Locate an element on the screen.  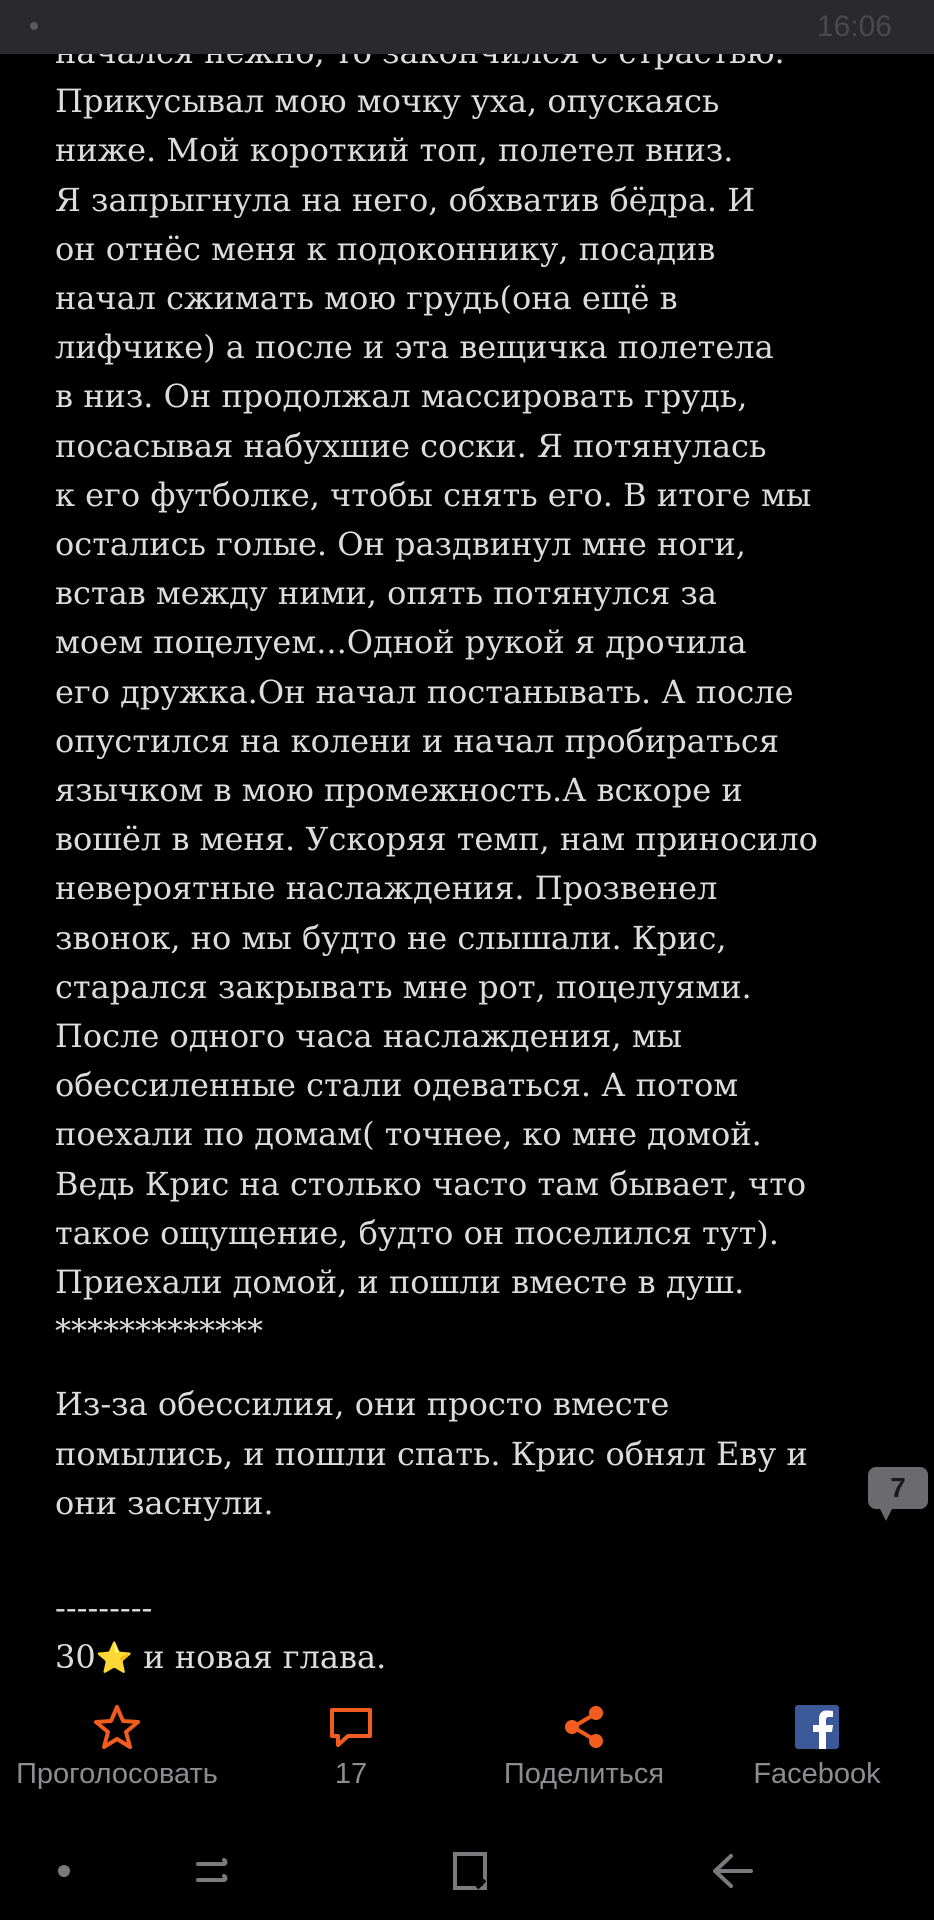
story-line: посасывая набухшие соски. Я потянулась is located at coordinates (411, 445).